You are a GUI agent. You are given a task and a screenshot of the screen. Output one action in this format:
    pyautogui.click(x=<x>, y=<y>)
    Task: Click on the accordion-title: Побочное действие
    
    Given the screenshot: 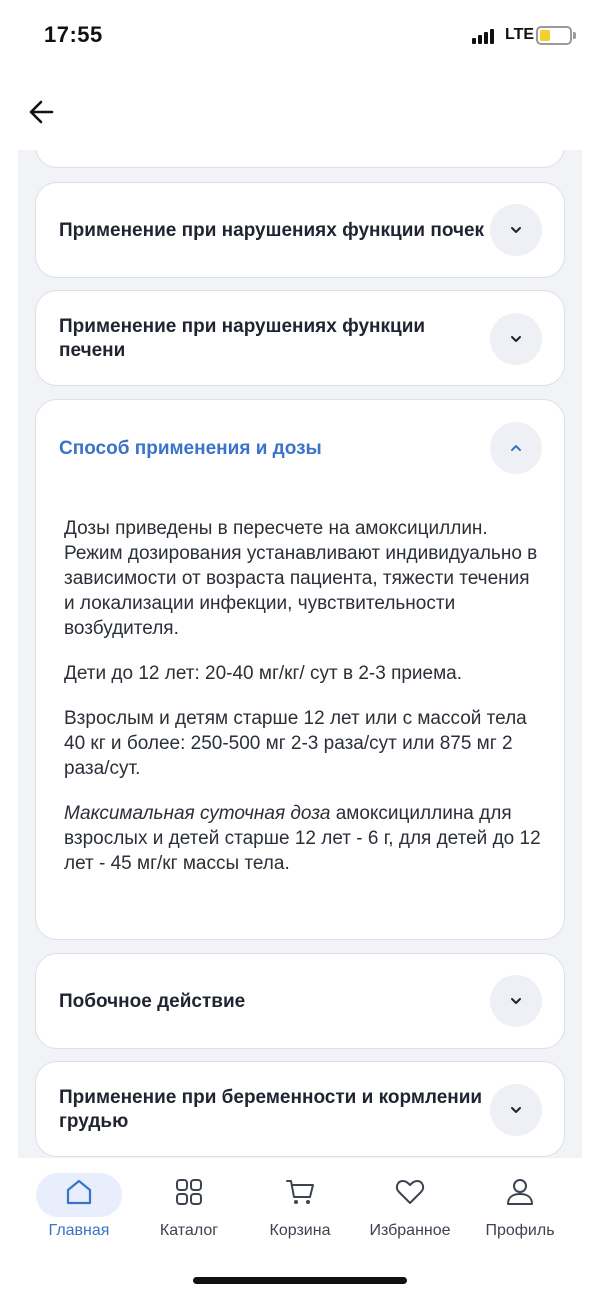 What is the action you would take?
    pyautogui.click(x=152, y=1001)
    